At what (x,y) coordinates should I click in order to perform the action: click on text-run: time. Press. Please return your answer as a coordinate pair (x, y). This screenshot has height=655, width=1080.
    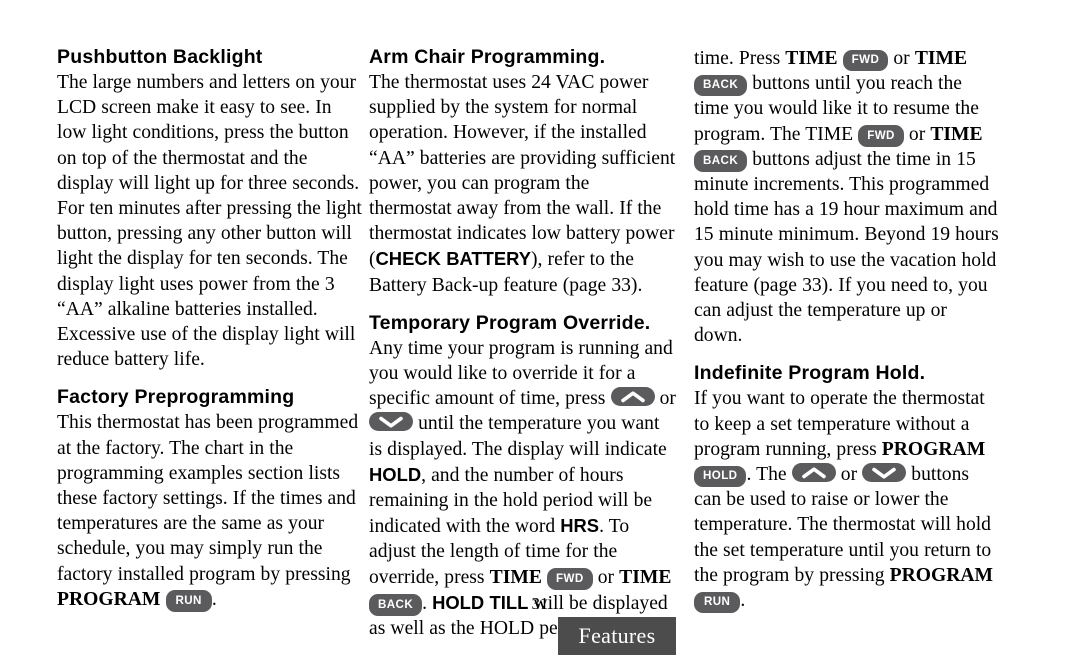
    Looking at the image, I should click on (740, 58).